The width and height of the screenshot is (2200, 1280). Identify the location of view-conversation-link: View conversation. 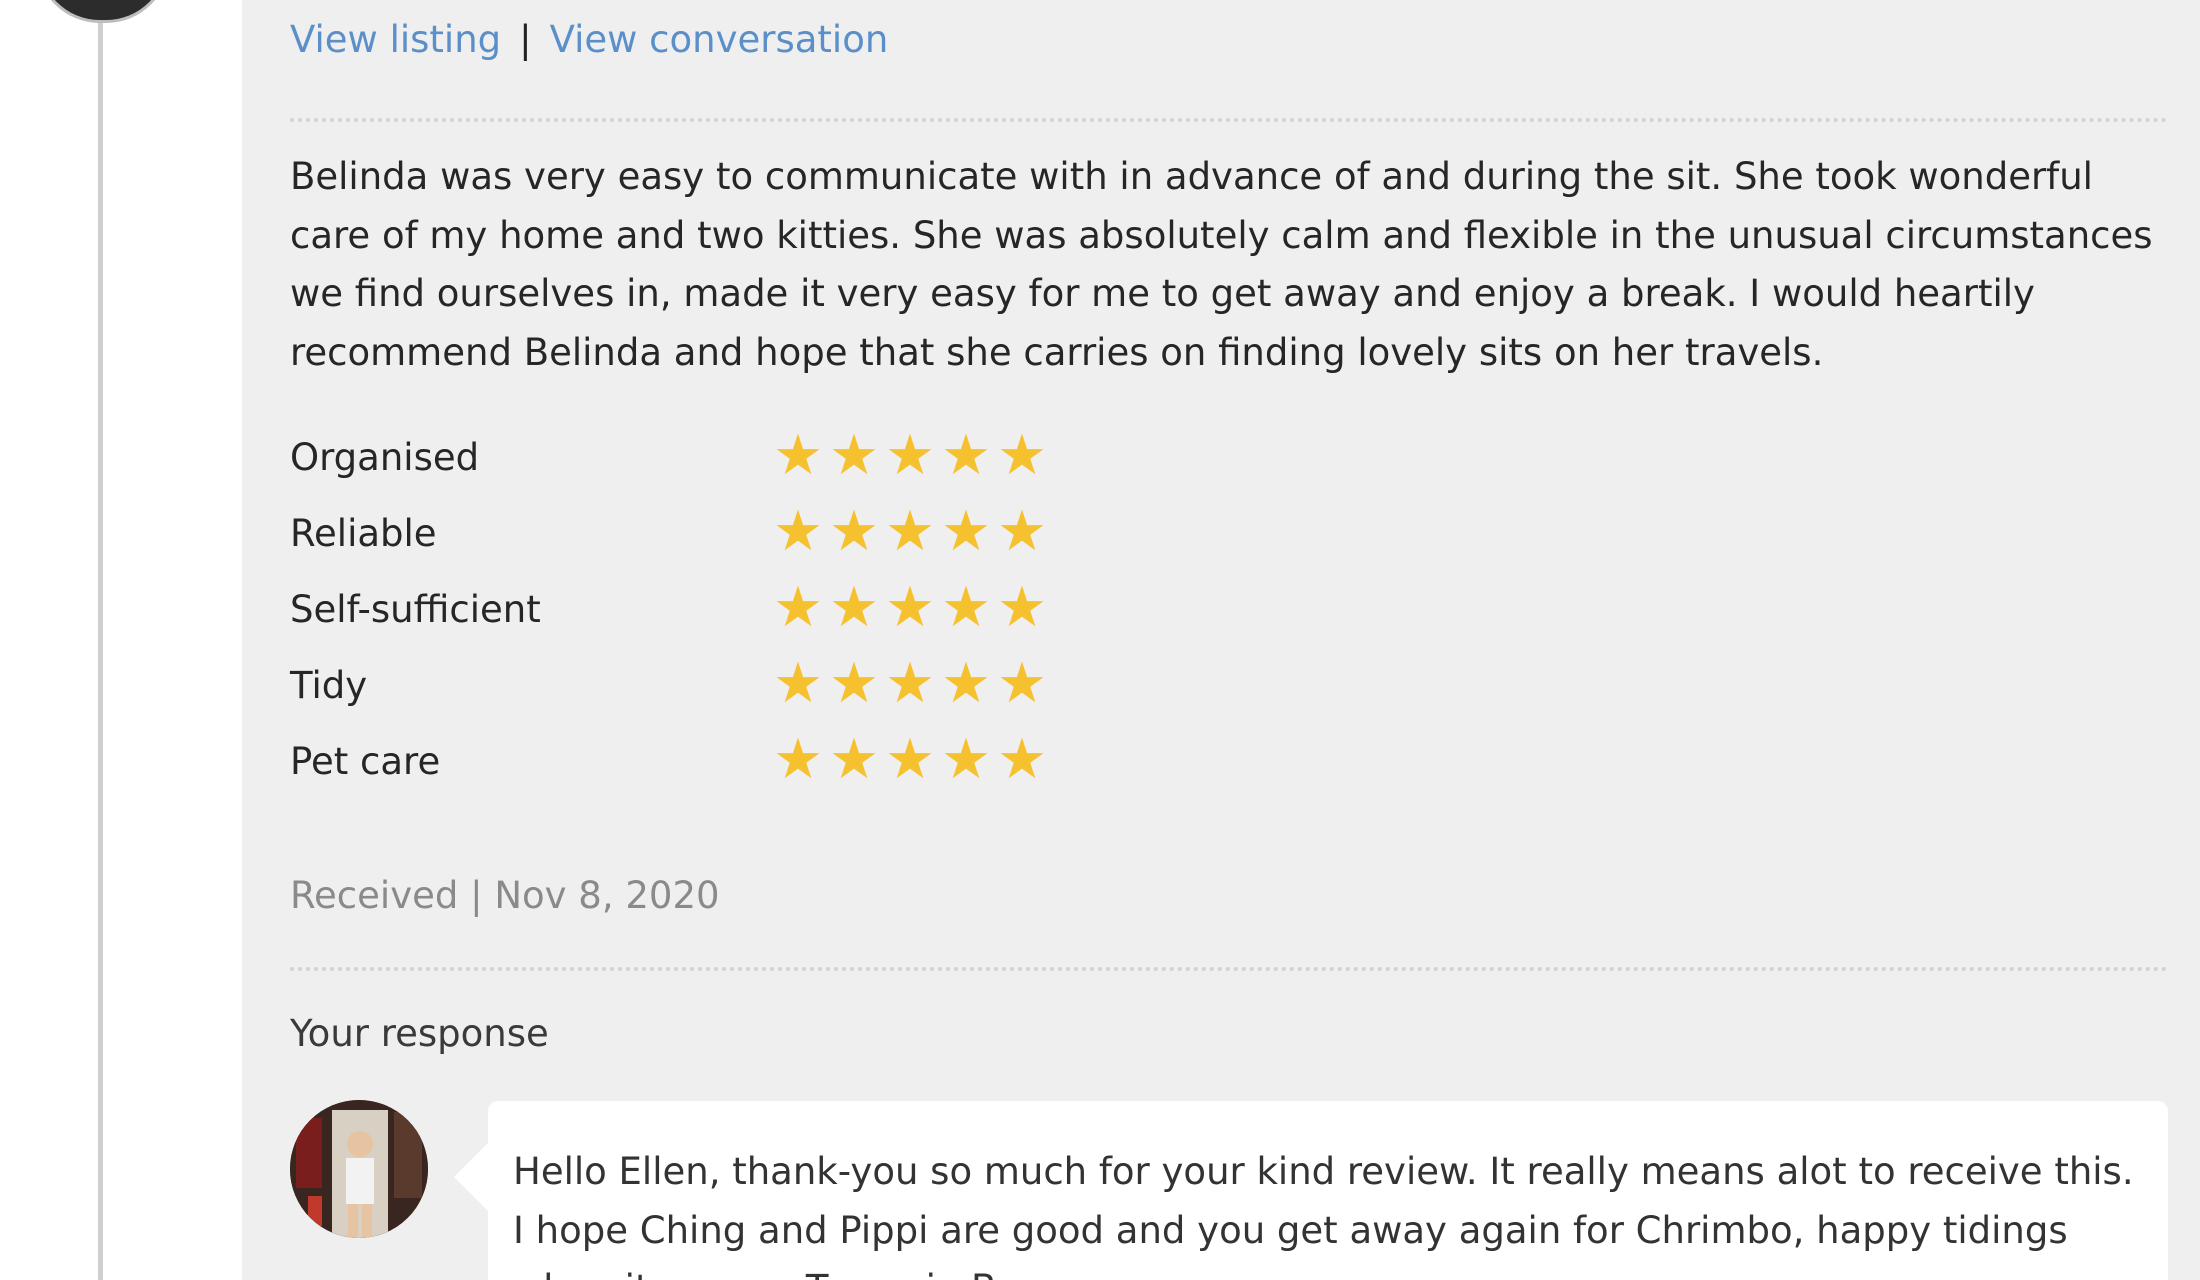
(719, 39).